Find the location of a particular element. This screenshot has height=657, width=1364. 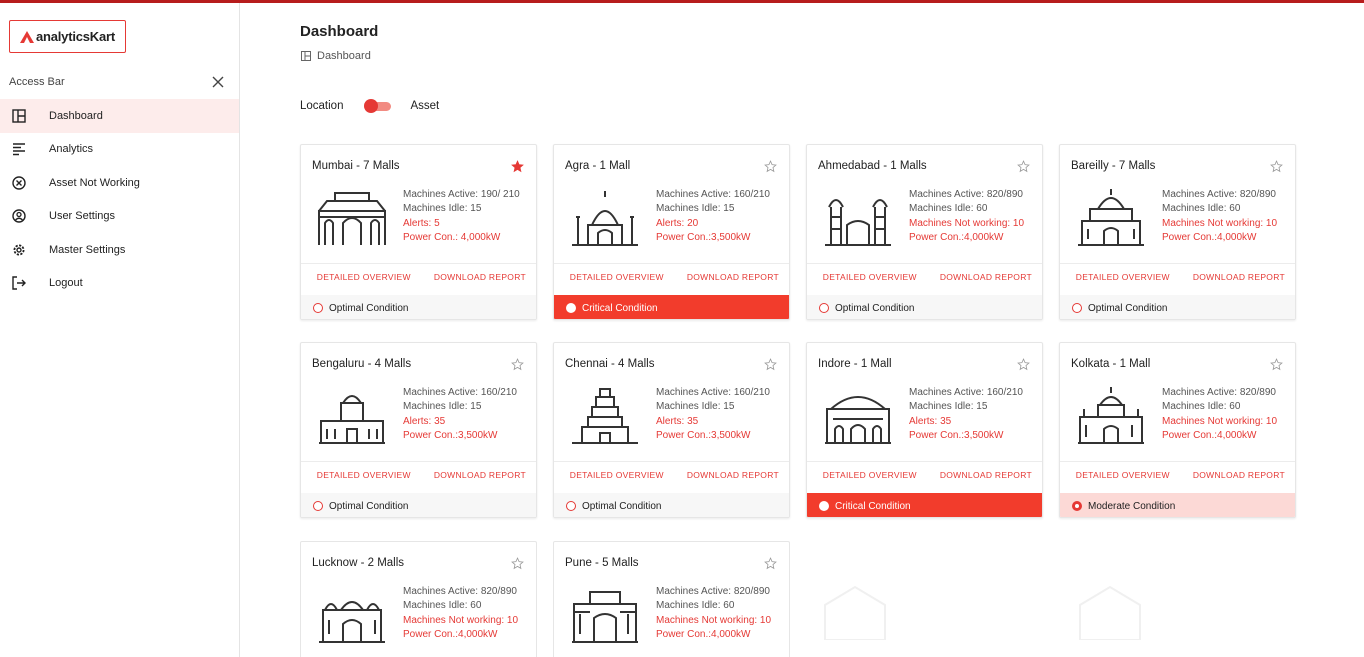

placeholder-building-icon is located at coordinates (1110, 615).